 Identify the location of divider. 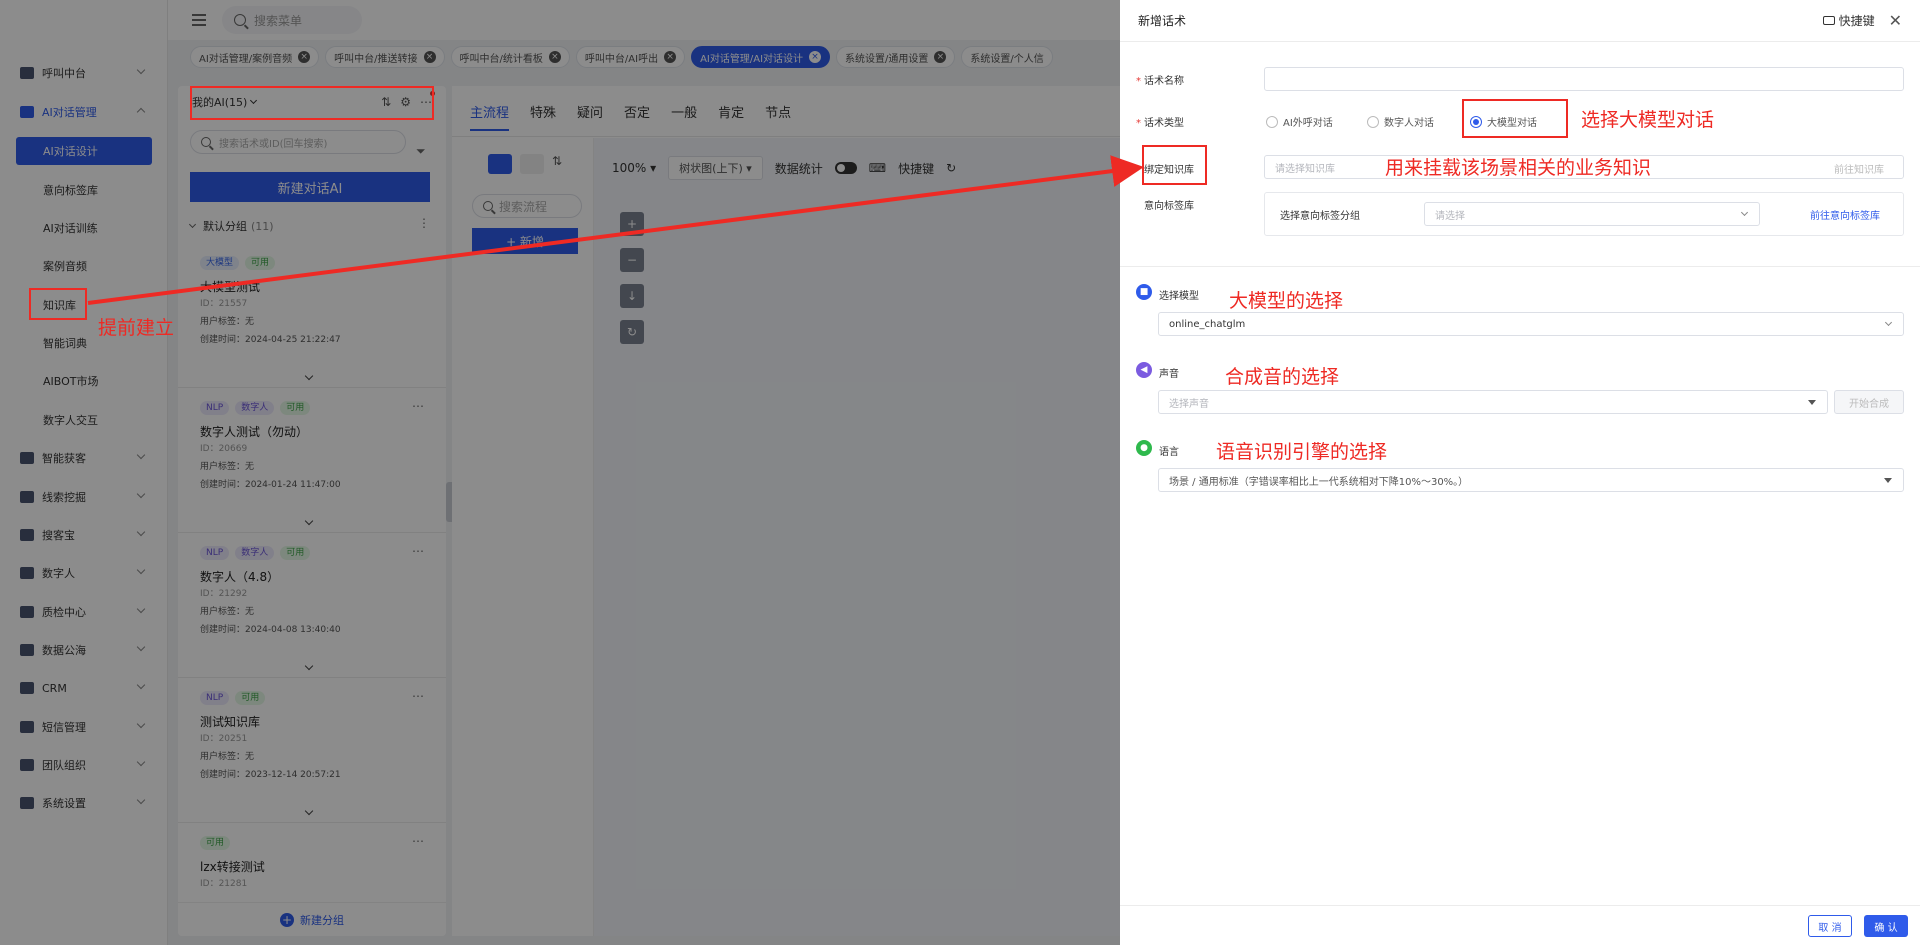
(1520, 266).